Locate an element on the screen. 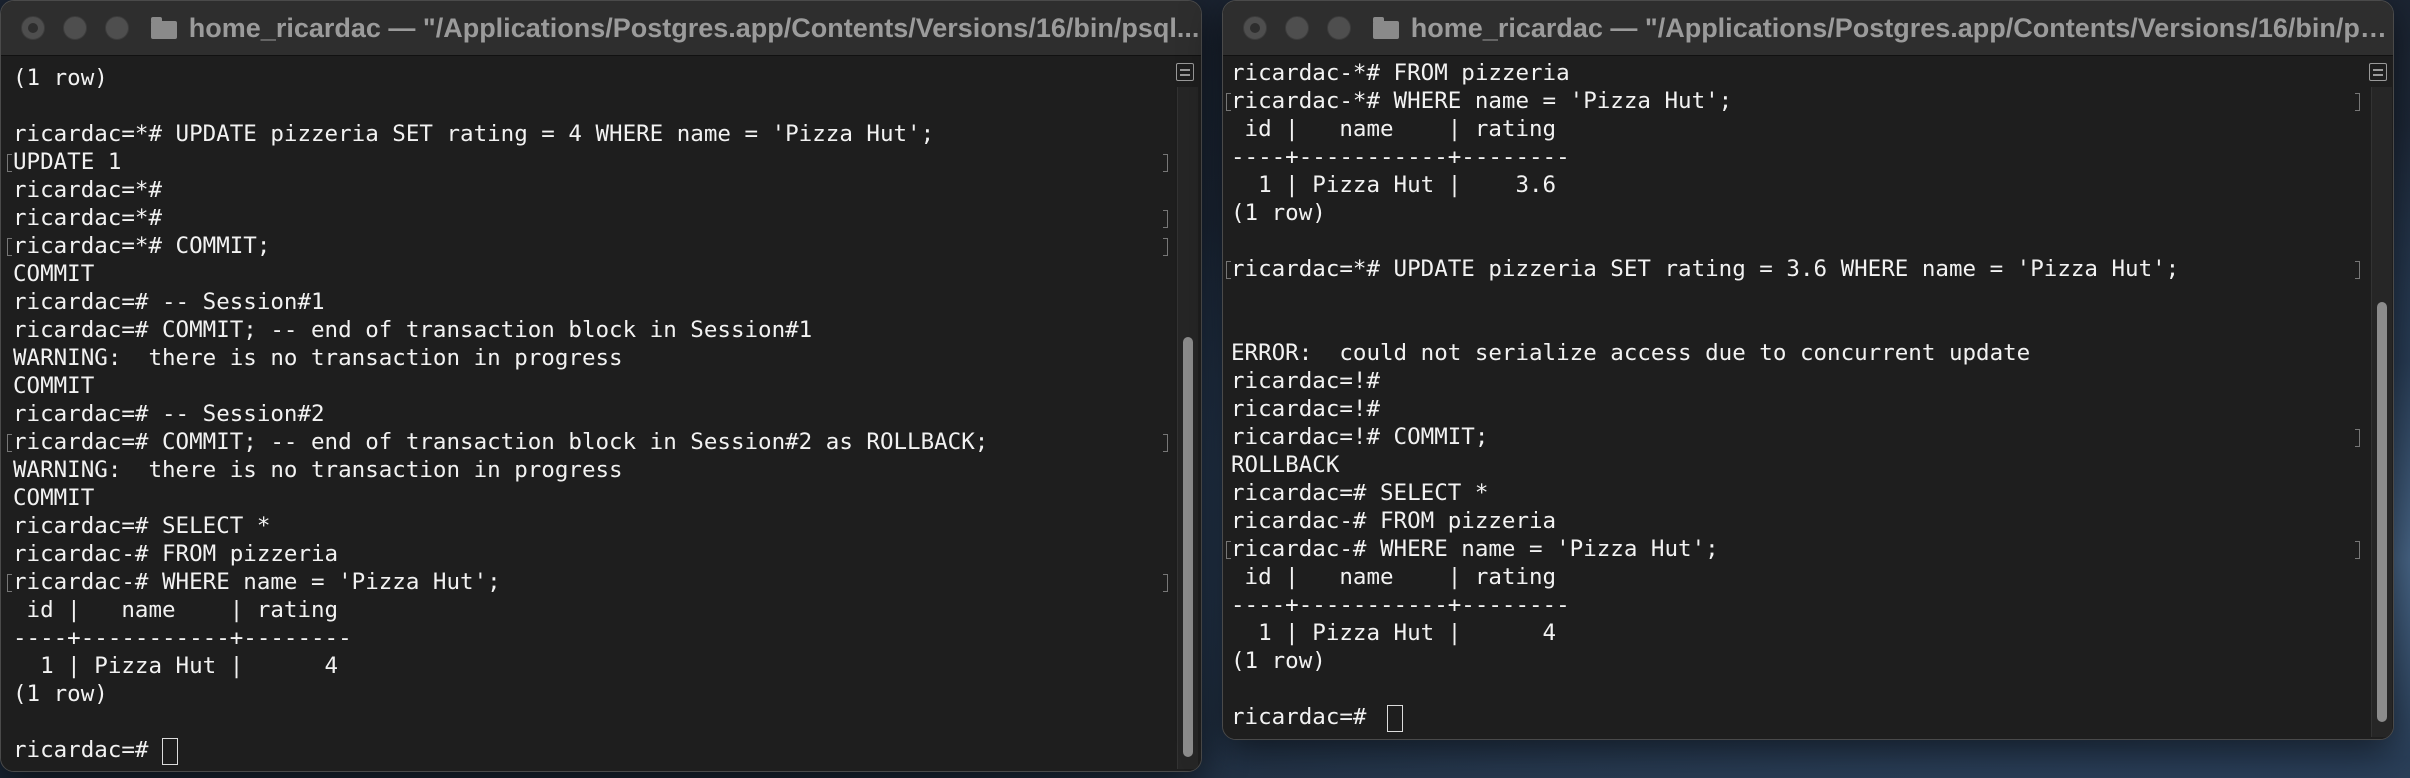 Image resolution: width=2410 pixels, height=778 pixels. terminal-line: ricardac=# -- Session#1 is located at coordinates (169, 302).